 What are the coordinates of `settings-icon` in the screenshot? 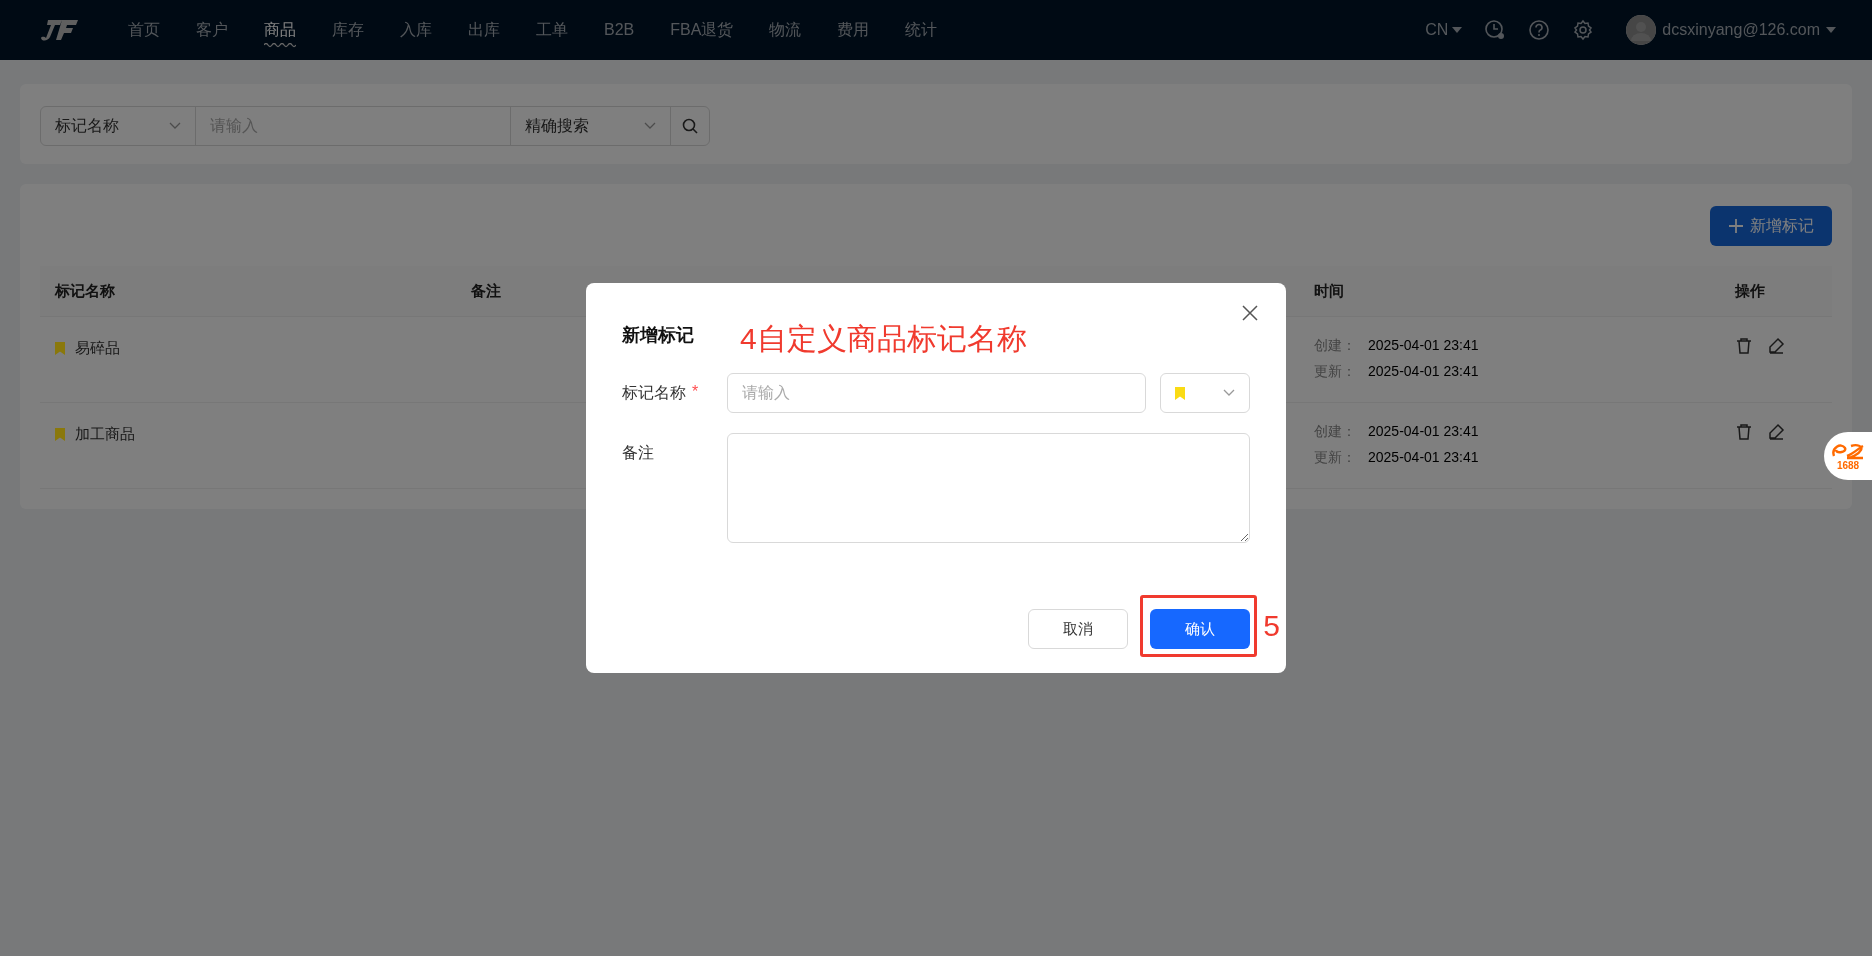 It's located at (1583, 30).